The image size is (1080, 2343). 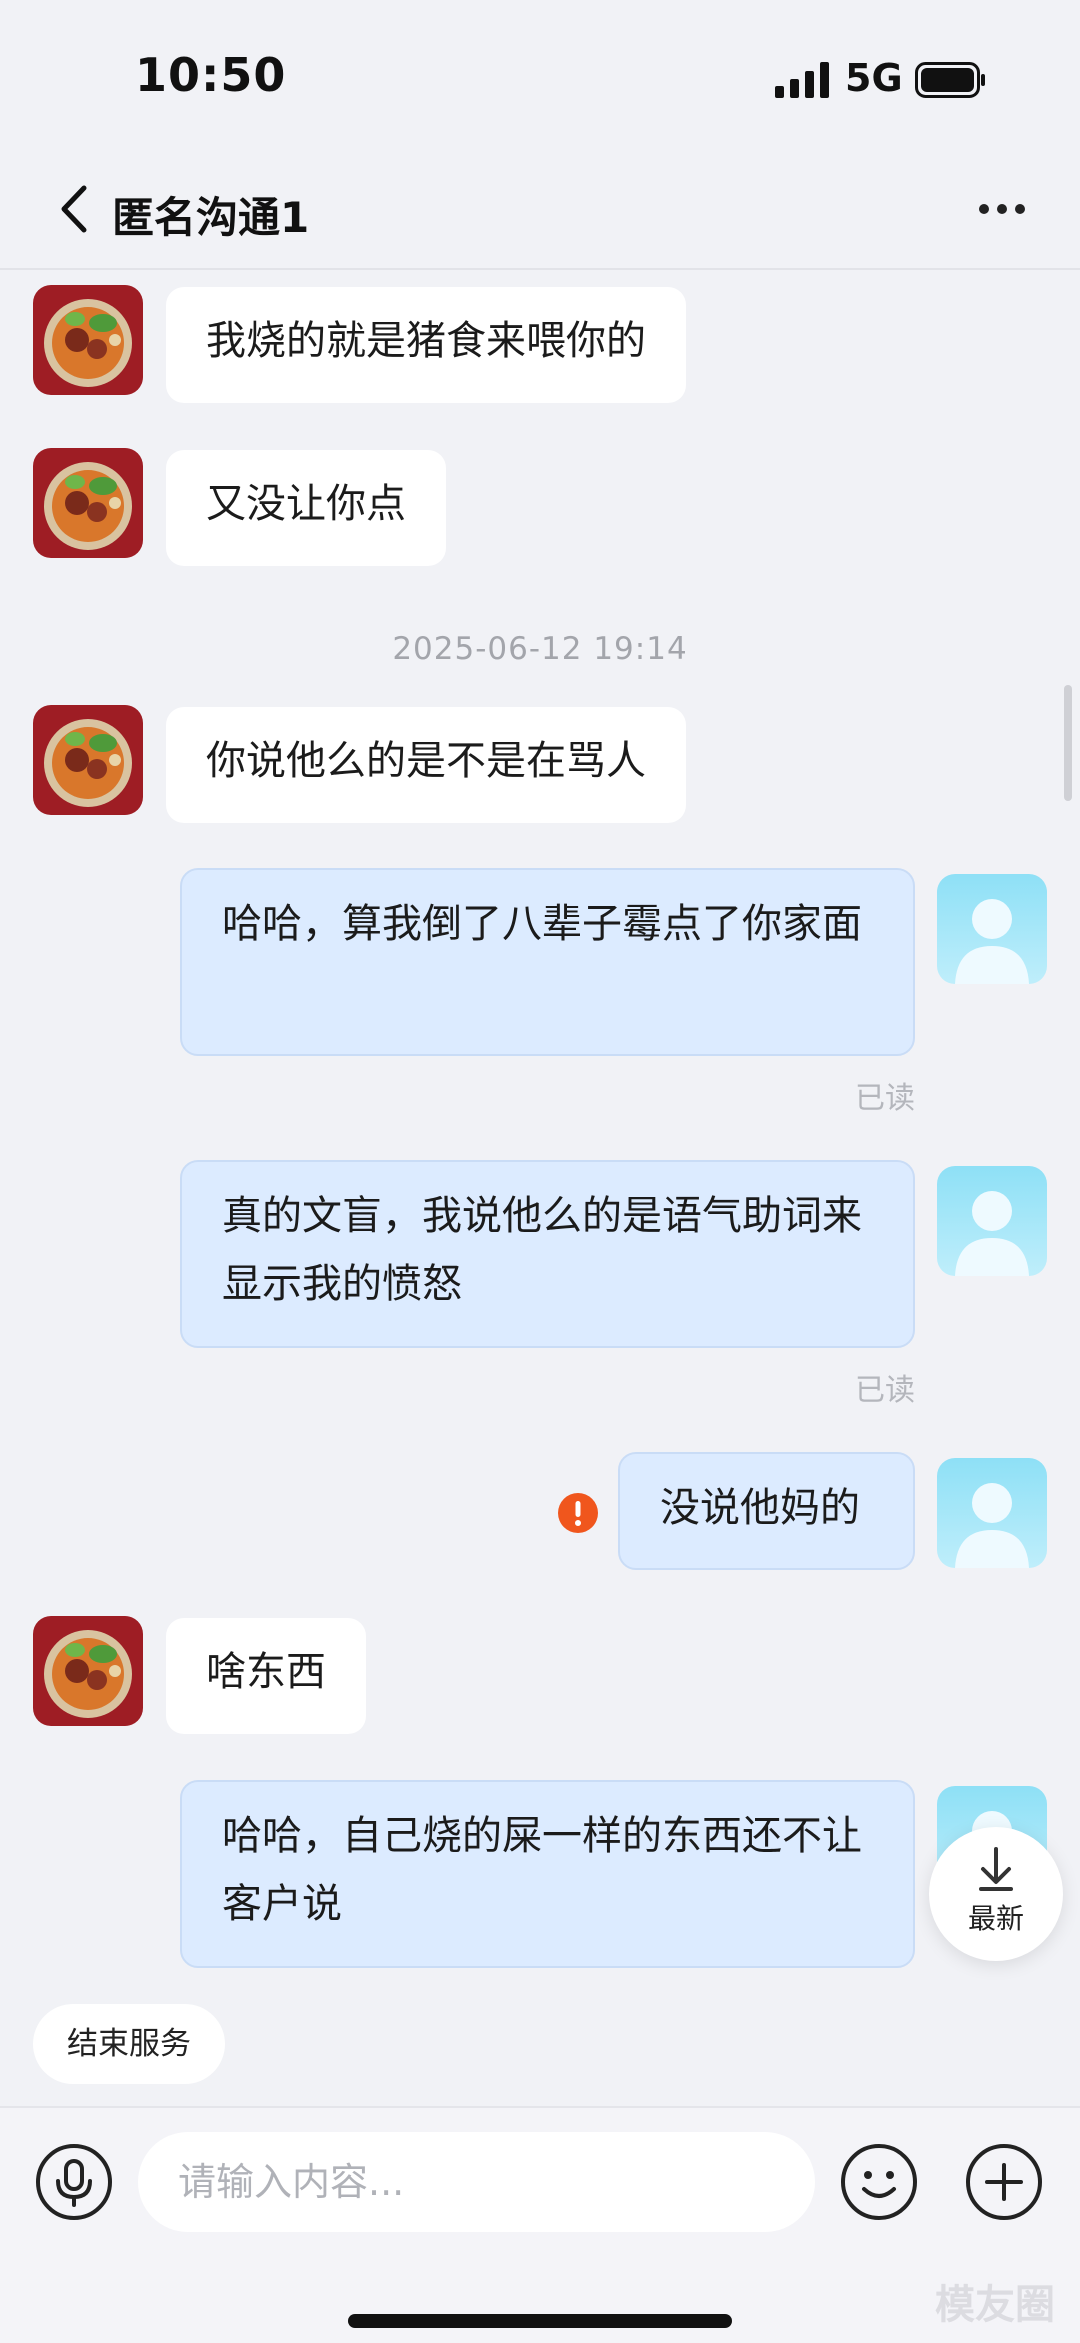 What do you see at coordinates (578, 1513) in the screenshot?
I see `error-icon` at bounding box center [578, 1513].